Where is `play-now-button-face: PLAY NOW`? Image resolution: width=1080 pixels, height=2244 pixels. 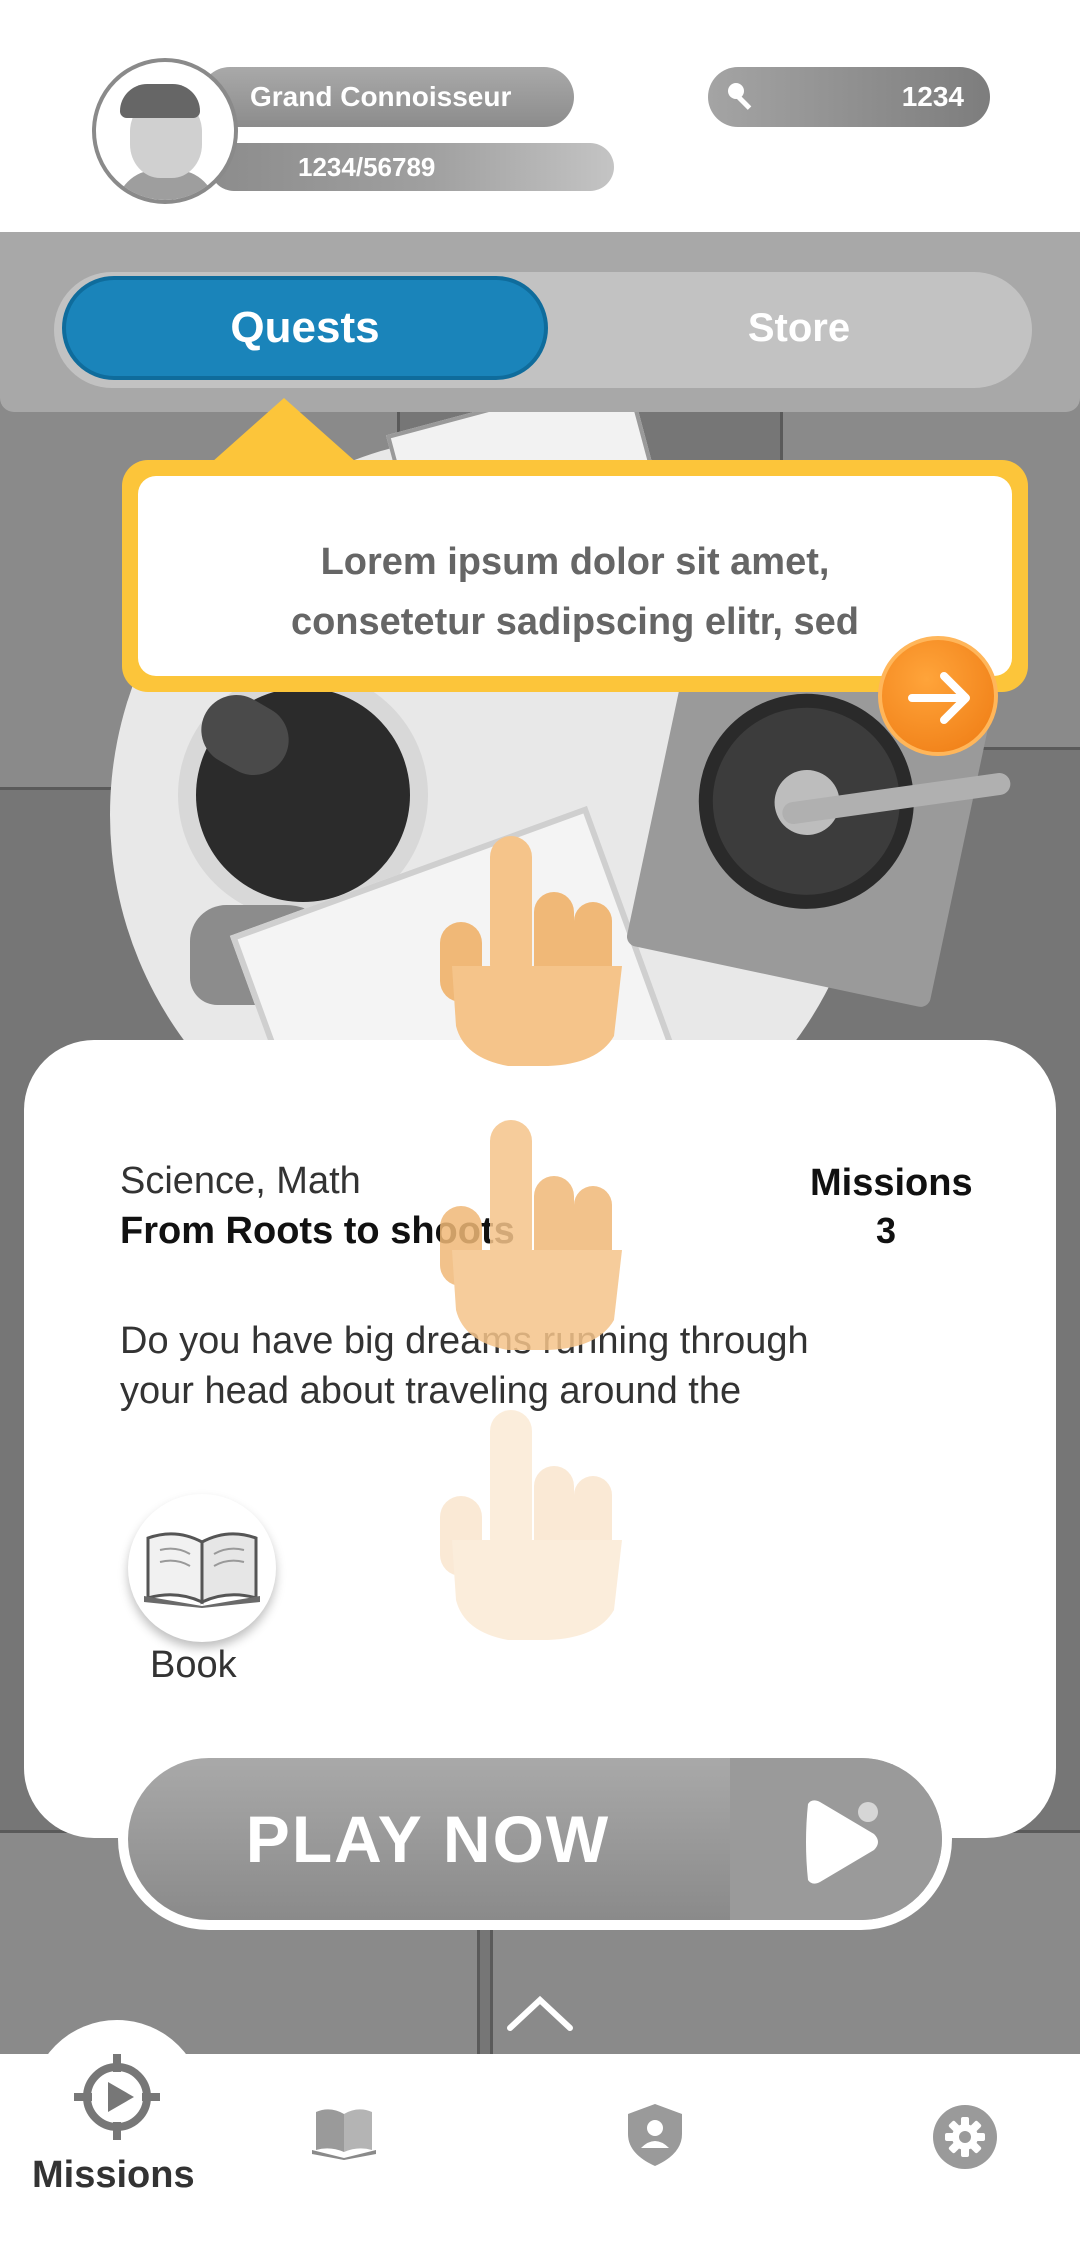
play-now-button-face: PLAY NOW is located at coordinates (535, 1839).